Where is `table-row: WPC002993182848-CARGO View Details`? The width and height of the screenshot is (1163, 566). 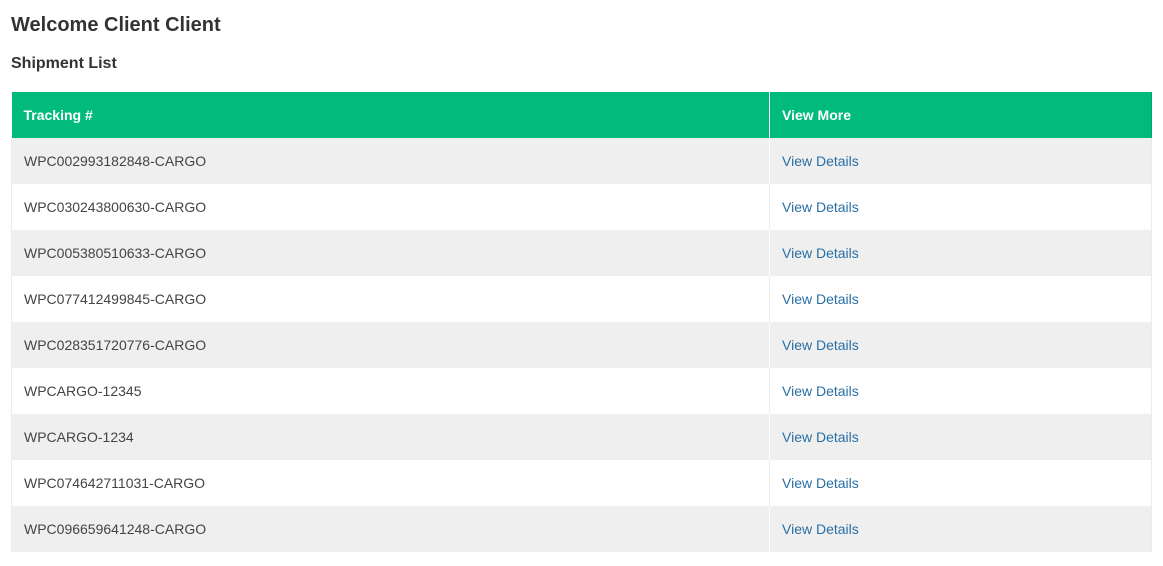
table-row: WPC002993182848-CARGO View Details is located at coordinates (581, 161).